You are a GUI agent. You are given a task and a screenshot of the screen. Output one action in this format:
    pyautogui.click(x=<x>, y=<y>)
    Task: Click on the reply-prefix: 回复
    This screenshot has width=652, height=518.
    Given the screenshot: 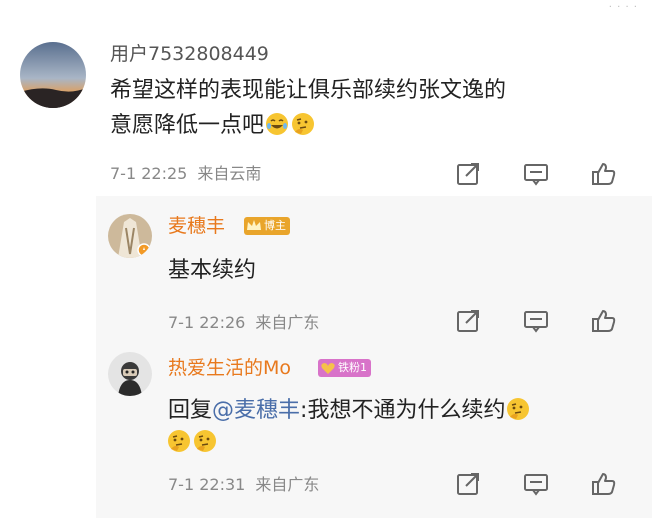 What is the action you would take?
    pyautogui.click(x=190, y=410)
    